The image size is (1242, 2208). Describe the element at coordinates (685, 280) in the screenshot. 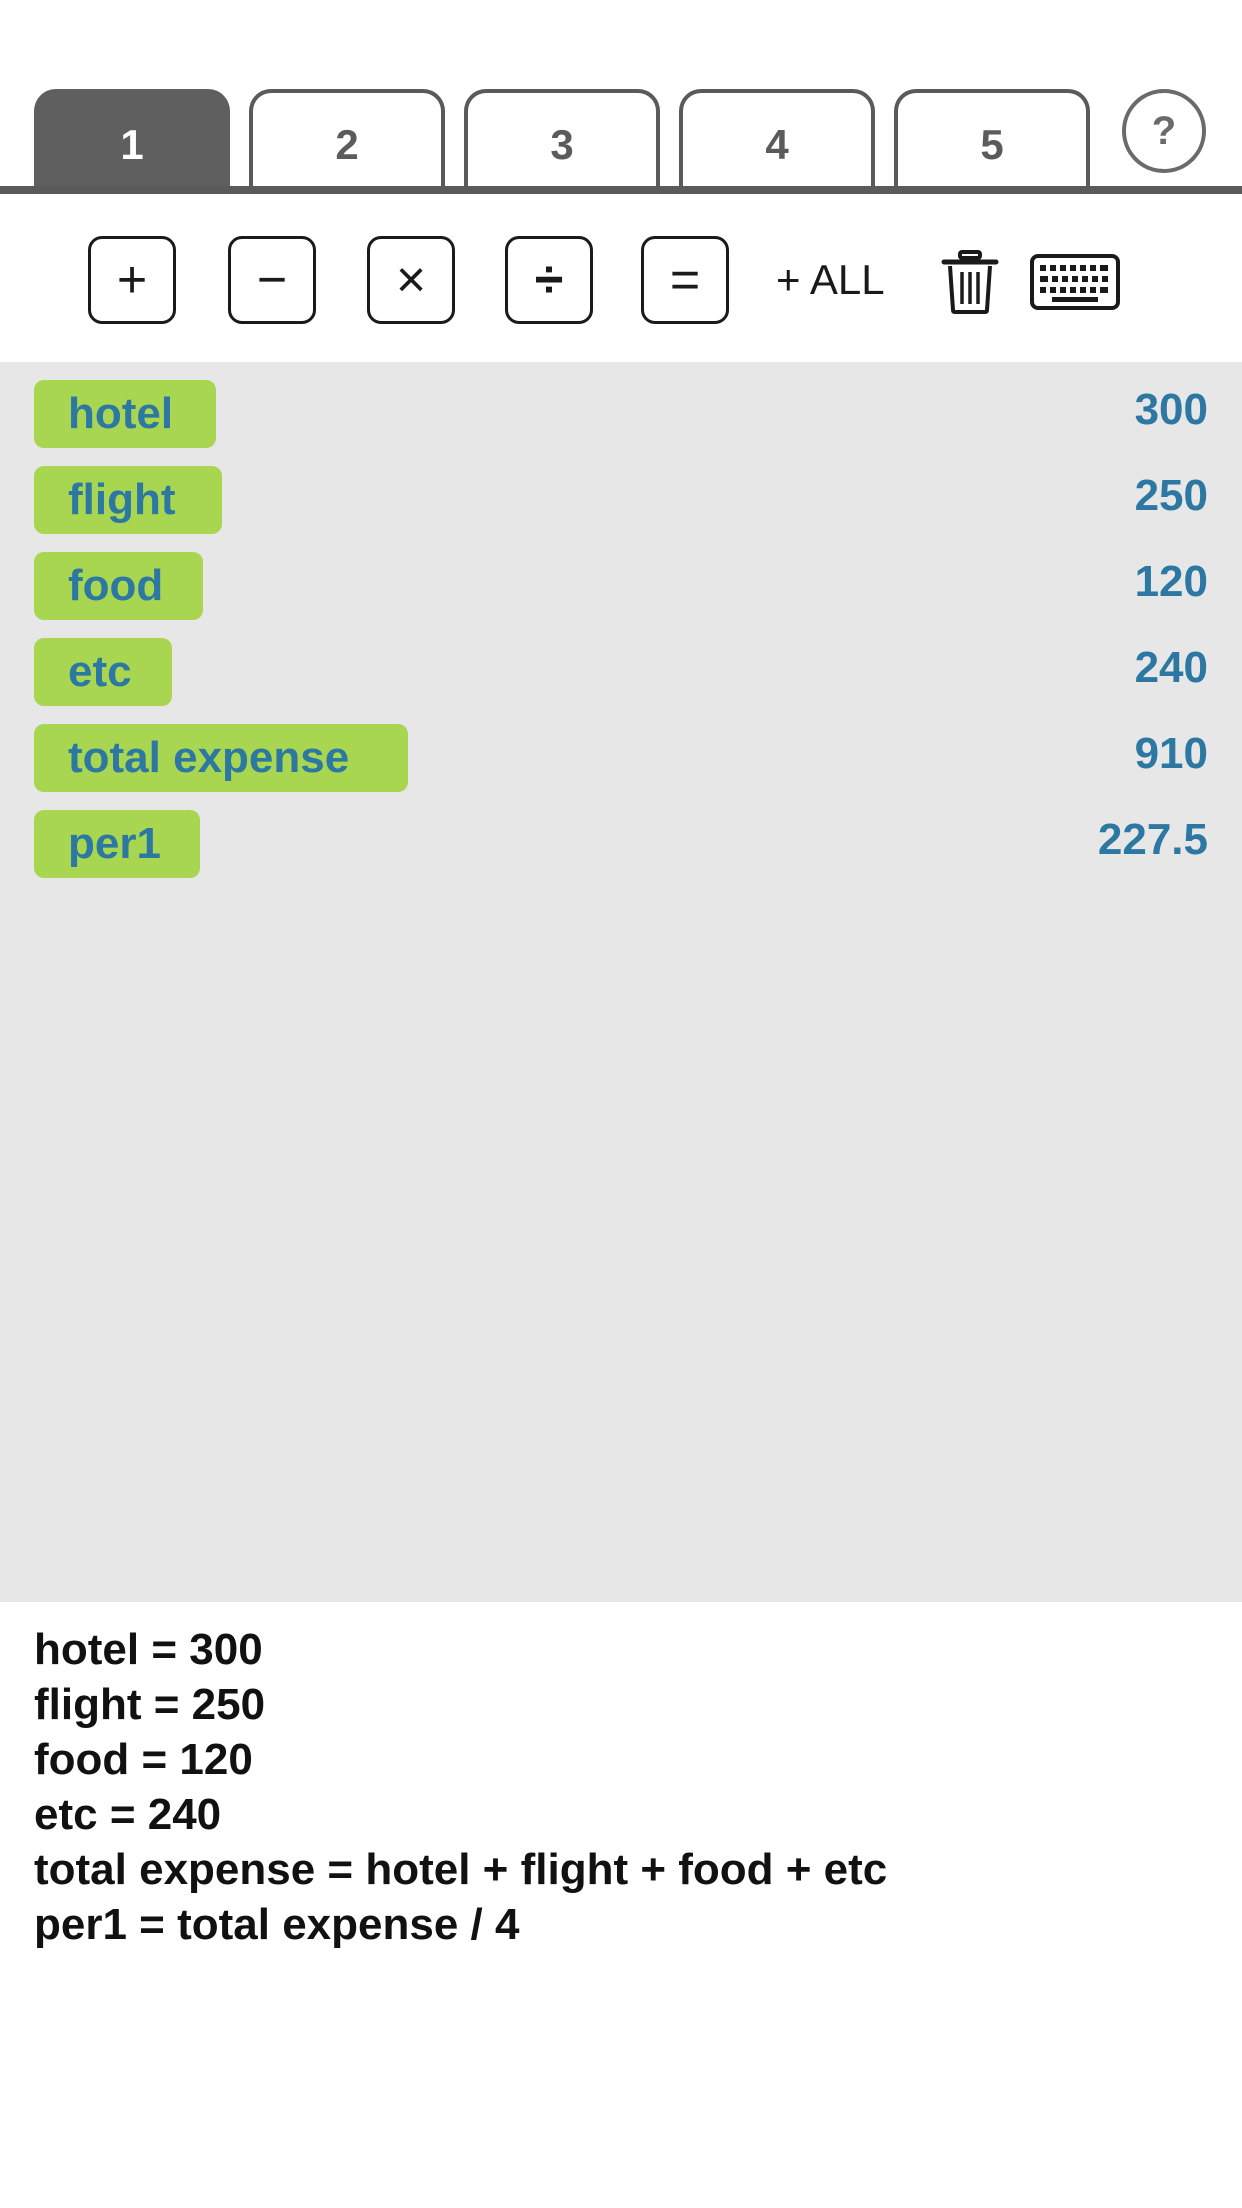

I see `equals-button: =` at that location.